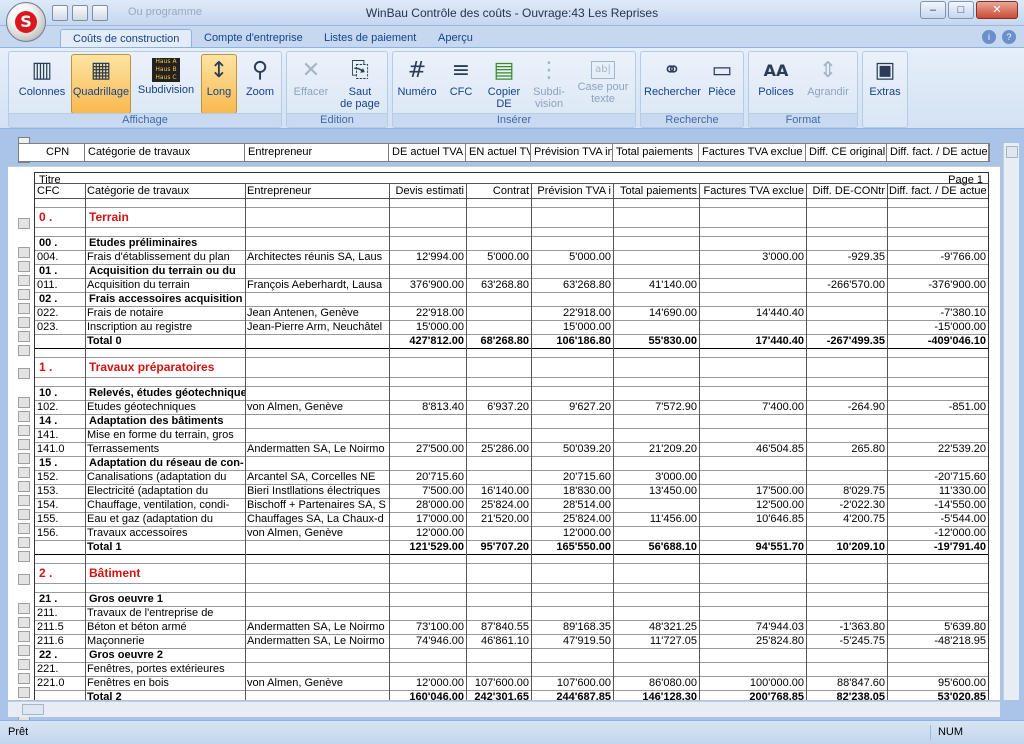 The image size is (1024, 744). Describe the element at coordinates (752, 547) in the screenshot. I see `total-factures: 94'551.70` at that location.